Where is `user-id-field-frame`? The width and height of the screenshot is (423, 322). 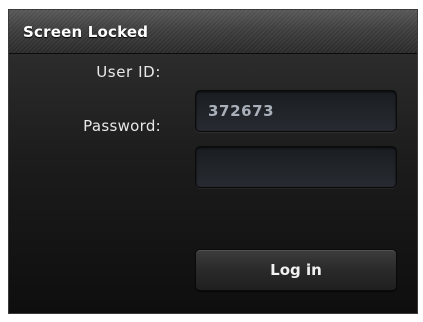 user-id-field-frame is located at coordinates (296, 111).